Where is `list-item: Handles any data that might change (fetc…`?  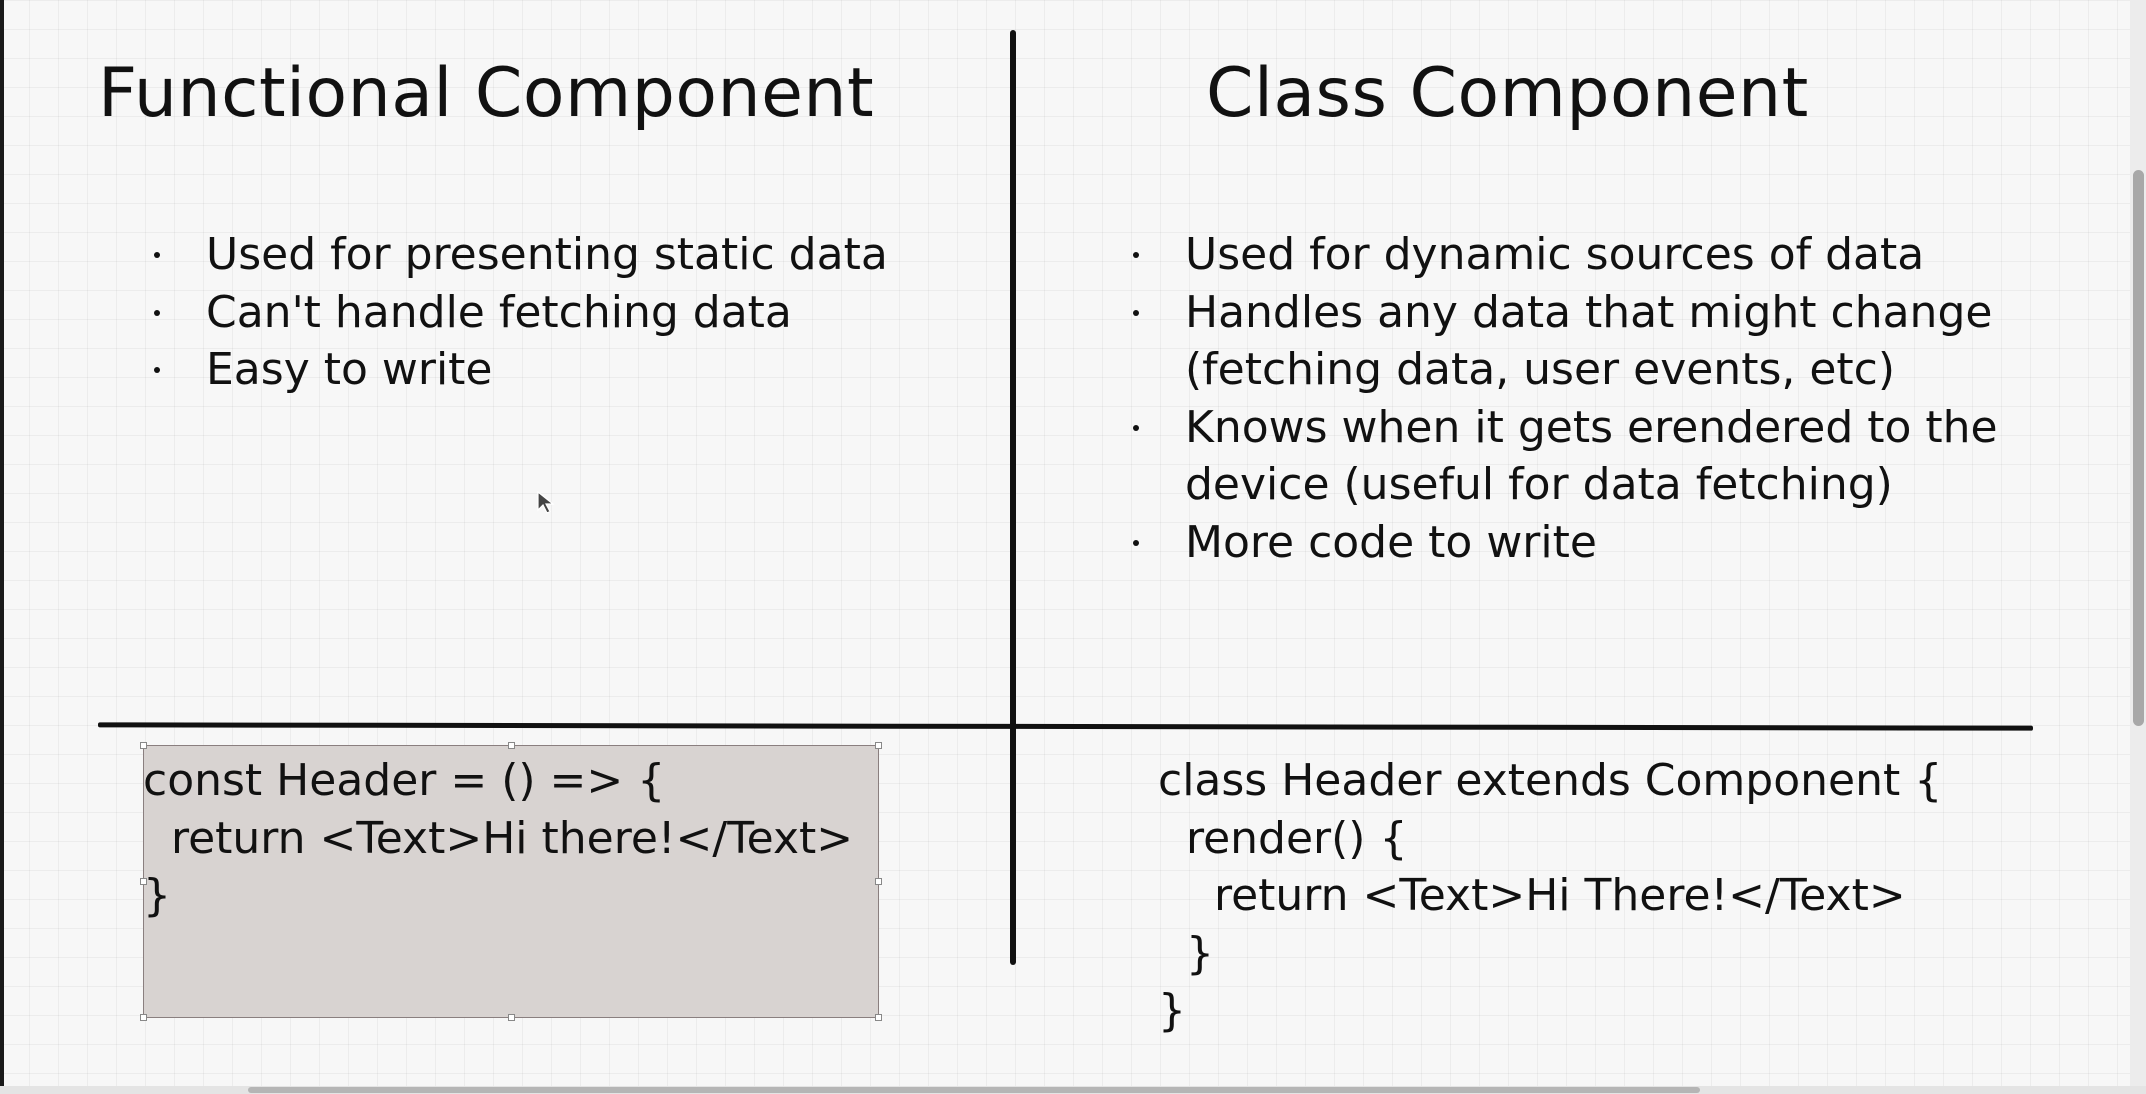
list-item: Handles any data that might change (fetc… is located at coordinates (1579, 341).